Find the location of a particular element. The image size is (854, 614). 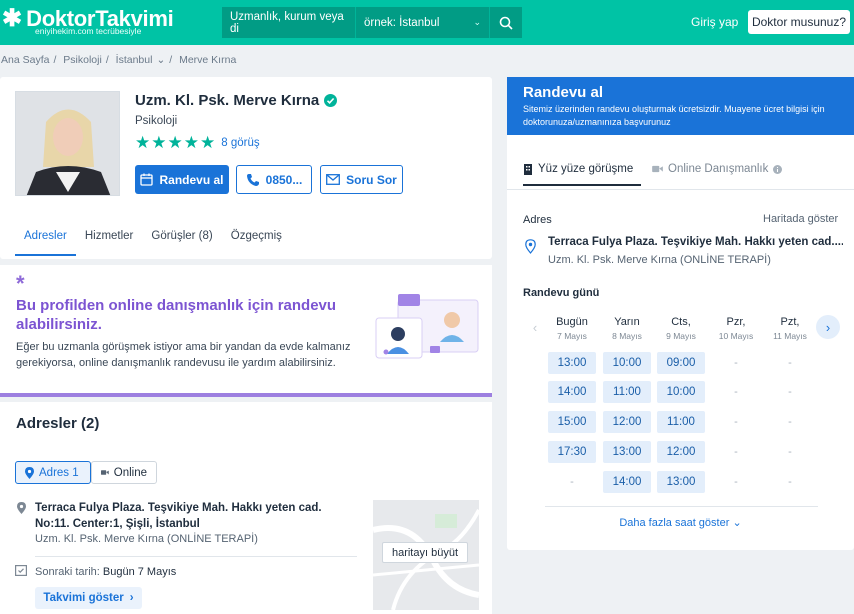

tab-addresses: Adresler is located at coordinates (45, 239).